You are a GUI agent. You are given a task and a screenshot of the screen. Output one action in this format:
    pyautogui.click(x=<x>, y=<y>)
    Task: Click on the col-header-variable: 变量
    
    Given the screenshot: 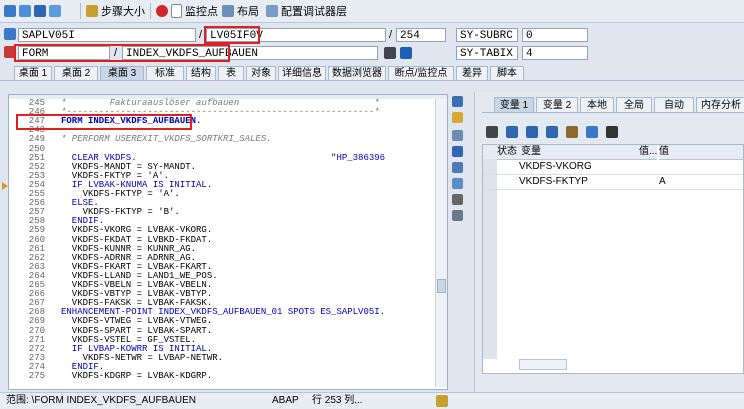 What is the action you would take?
    pyautogui.click(x=579, y=152)
    